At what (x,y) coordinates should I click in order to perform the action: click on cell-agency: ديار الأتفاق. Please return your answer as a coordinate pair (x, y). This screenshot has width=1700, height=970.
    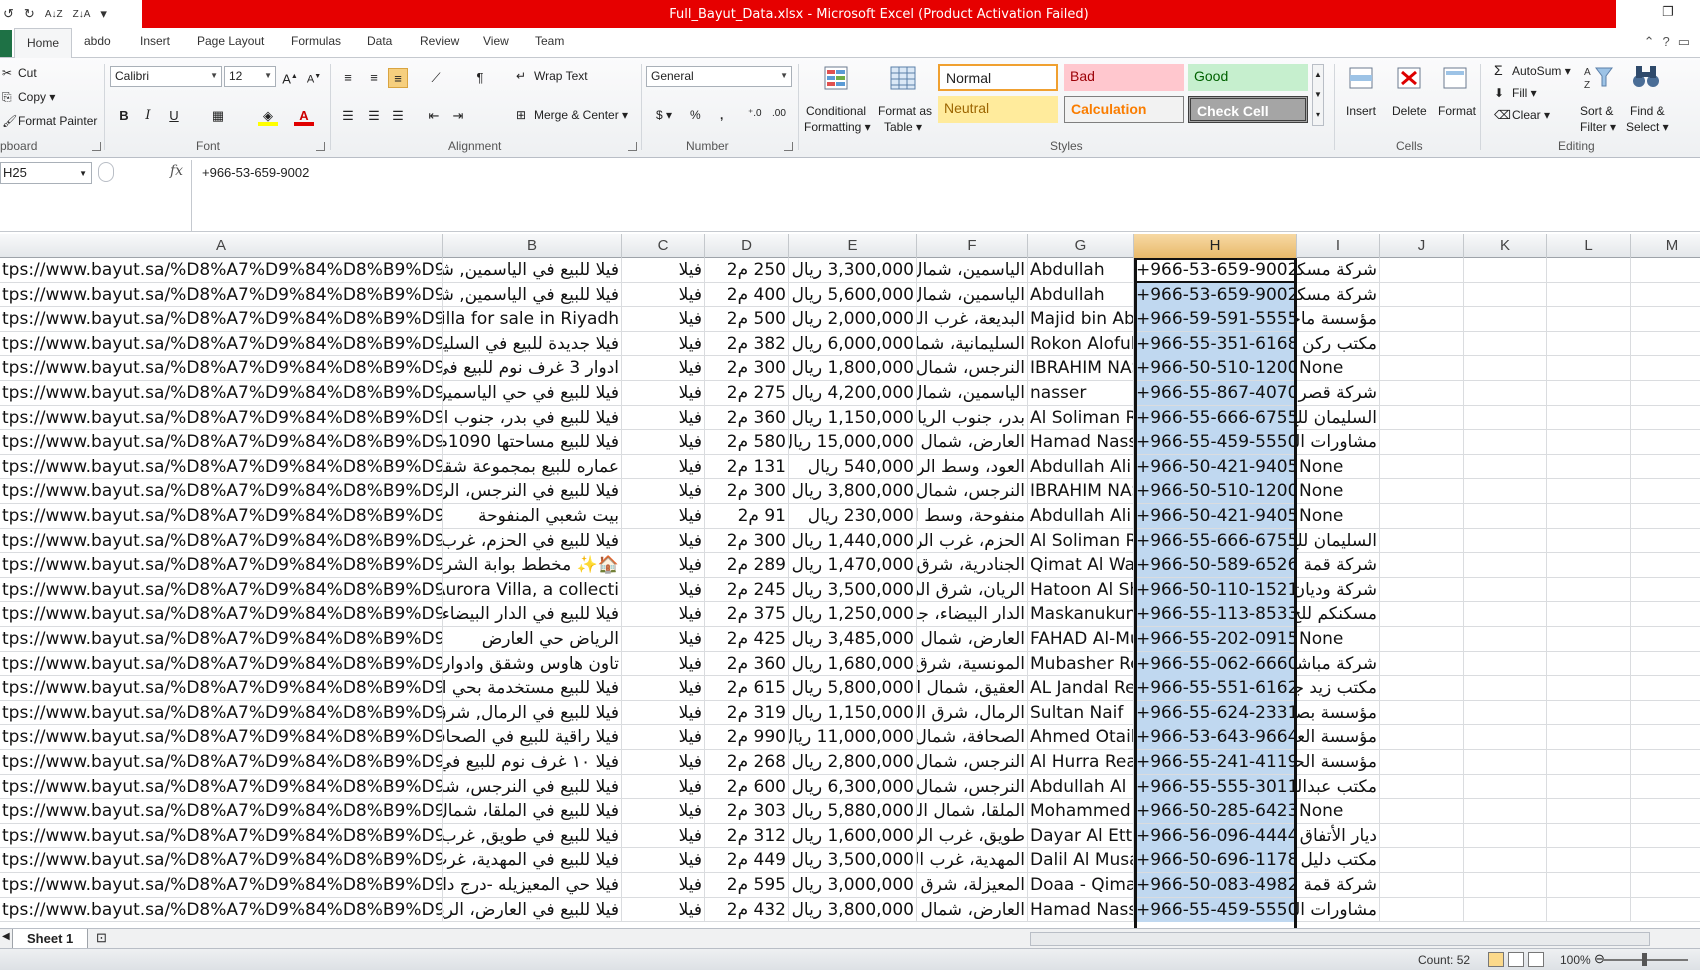
    Looking at the image, I should click on (1338, 835).